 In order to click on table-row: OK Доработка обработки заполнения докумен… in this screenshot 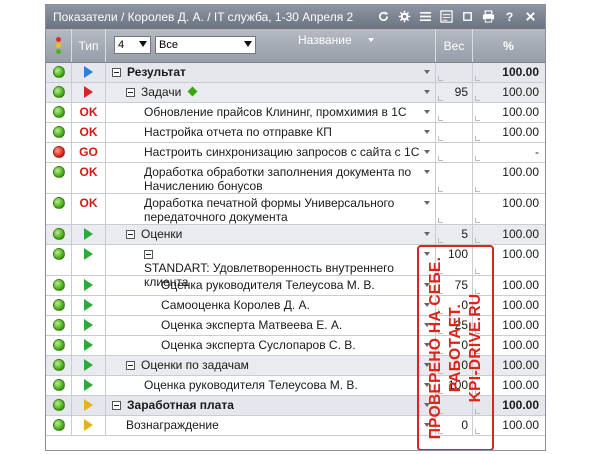, I will do `click(295, 178)`.